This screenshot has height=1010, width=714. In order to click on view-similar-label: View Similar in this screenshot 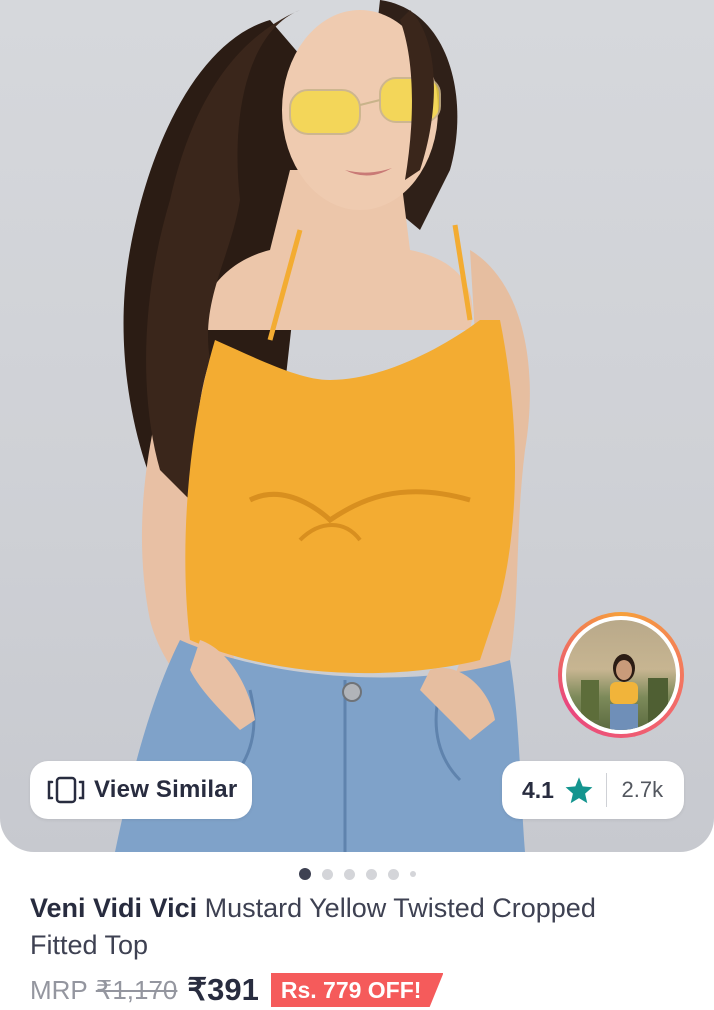, I will do `click(166, 789)`.